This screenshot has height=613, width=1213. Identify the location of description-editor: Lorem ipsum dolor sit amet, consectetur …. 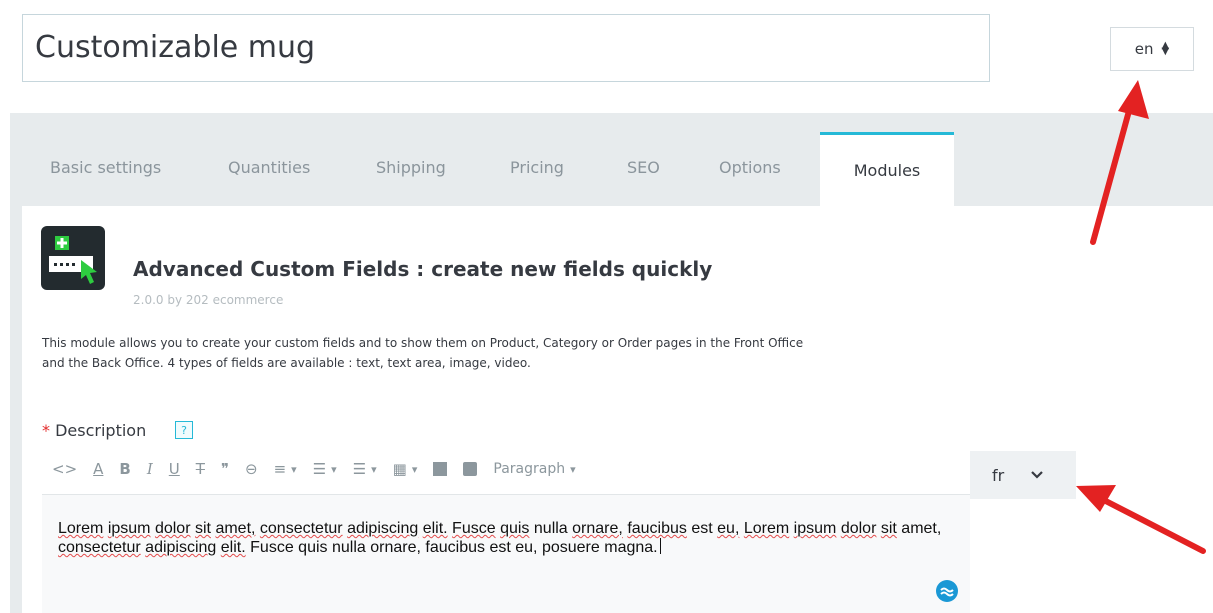
(506, 553).